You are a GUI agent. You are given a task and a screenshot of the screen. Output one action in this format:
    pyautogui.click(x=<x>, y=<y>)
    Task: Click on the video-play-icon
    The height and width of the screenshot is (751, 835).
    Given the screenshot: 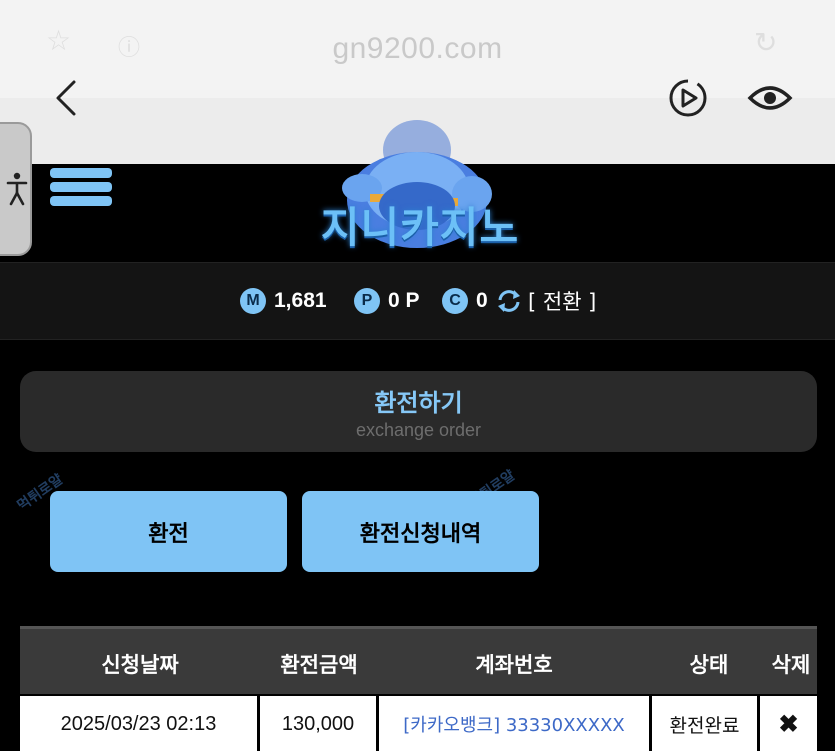 What is the action you would take?
    pyautogui.click(x=688, y=98)
    